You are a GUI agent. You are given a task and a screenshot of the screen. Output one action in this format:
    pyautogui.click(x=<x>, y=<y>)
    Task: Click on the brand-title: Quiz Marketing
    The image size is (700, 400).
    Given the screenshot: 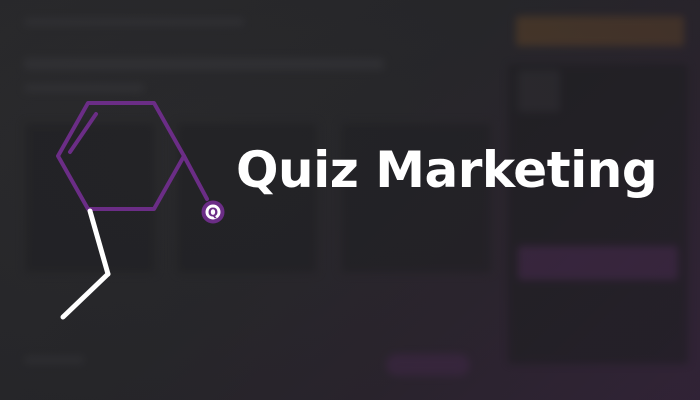 What is the action you would take?
    pyautogui.click(x=447, y=170)
    